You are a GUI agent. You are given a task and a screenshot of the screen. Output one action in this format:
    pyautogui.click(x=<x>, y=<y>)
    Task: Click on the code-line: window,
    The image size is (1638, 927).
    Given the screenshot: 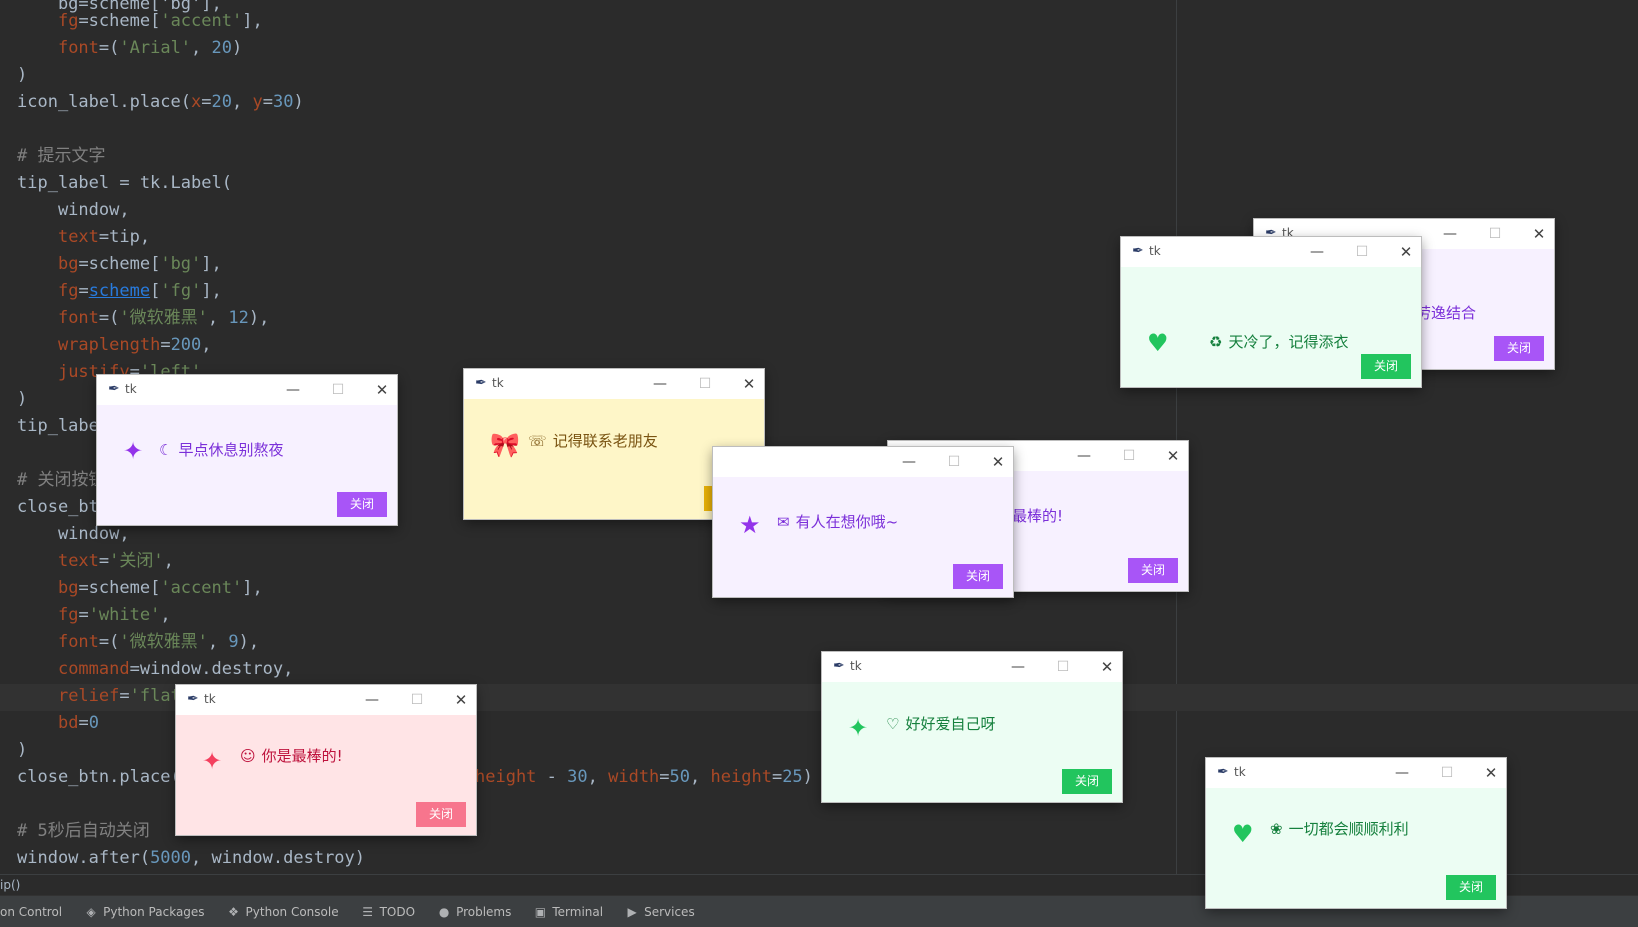 What is the action you would take?
    pyautogui.click(x=73, y=534)
    